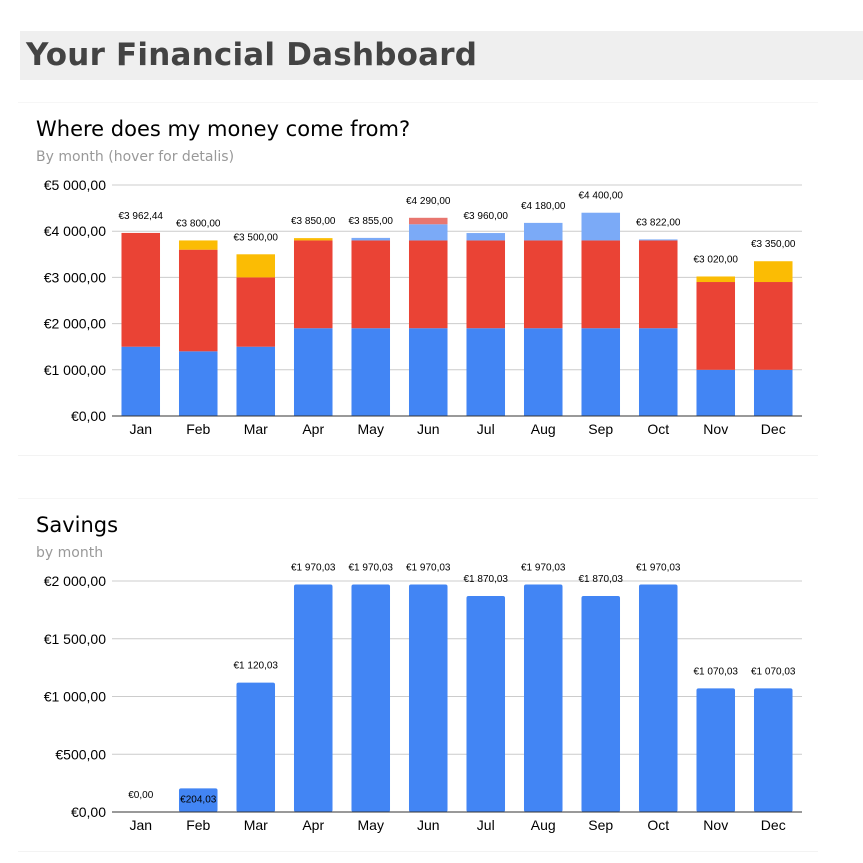 This screenshot has height=863, width=863. I want to click on data-label: €204,03, so click(198, 799).